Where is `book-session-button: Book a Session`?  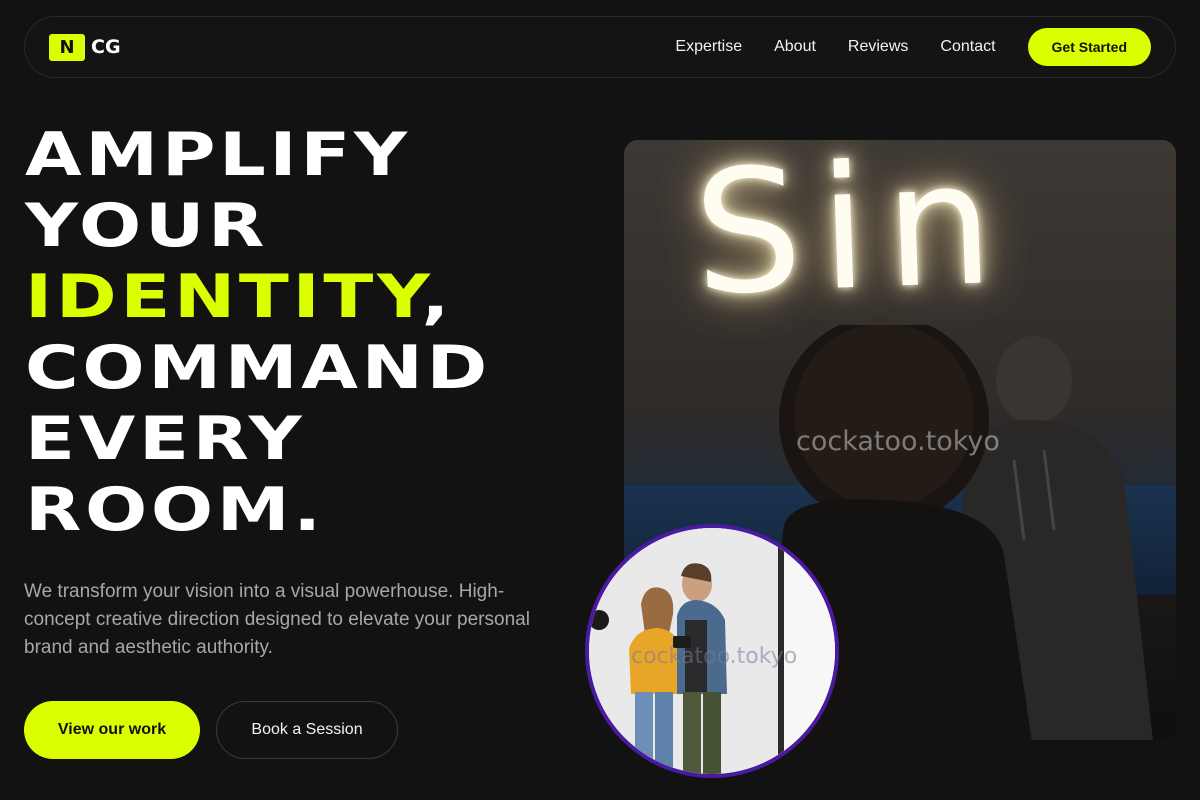
book-session-button: Book a Session is located at coordinates (307, 730).